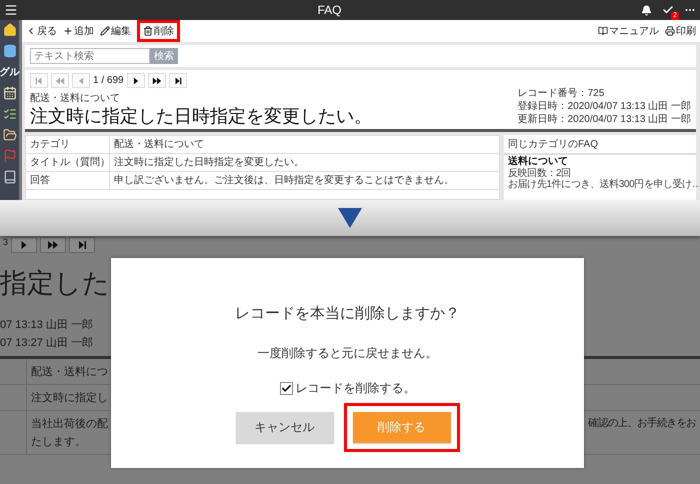 The width and height of the screenshot is (700, 484). What do you see at coordinates (41, 31) in the screenshot?
I see `toolbar-button: 戻る` at bounding box center [41, 31].